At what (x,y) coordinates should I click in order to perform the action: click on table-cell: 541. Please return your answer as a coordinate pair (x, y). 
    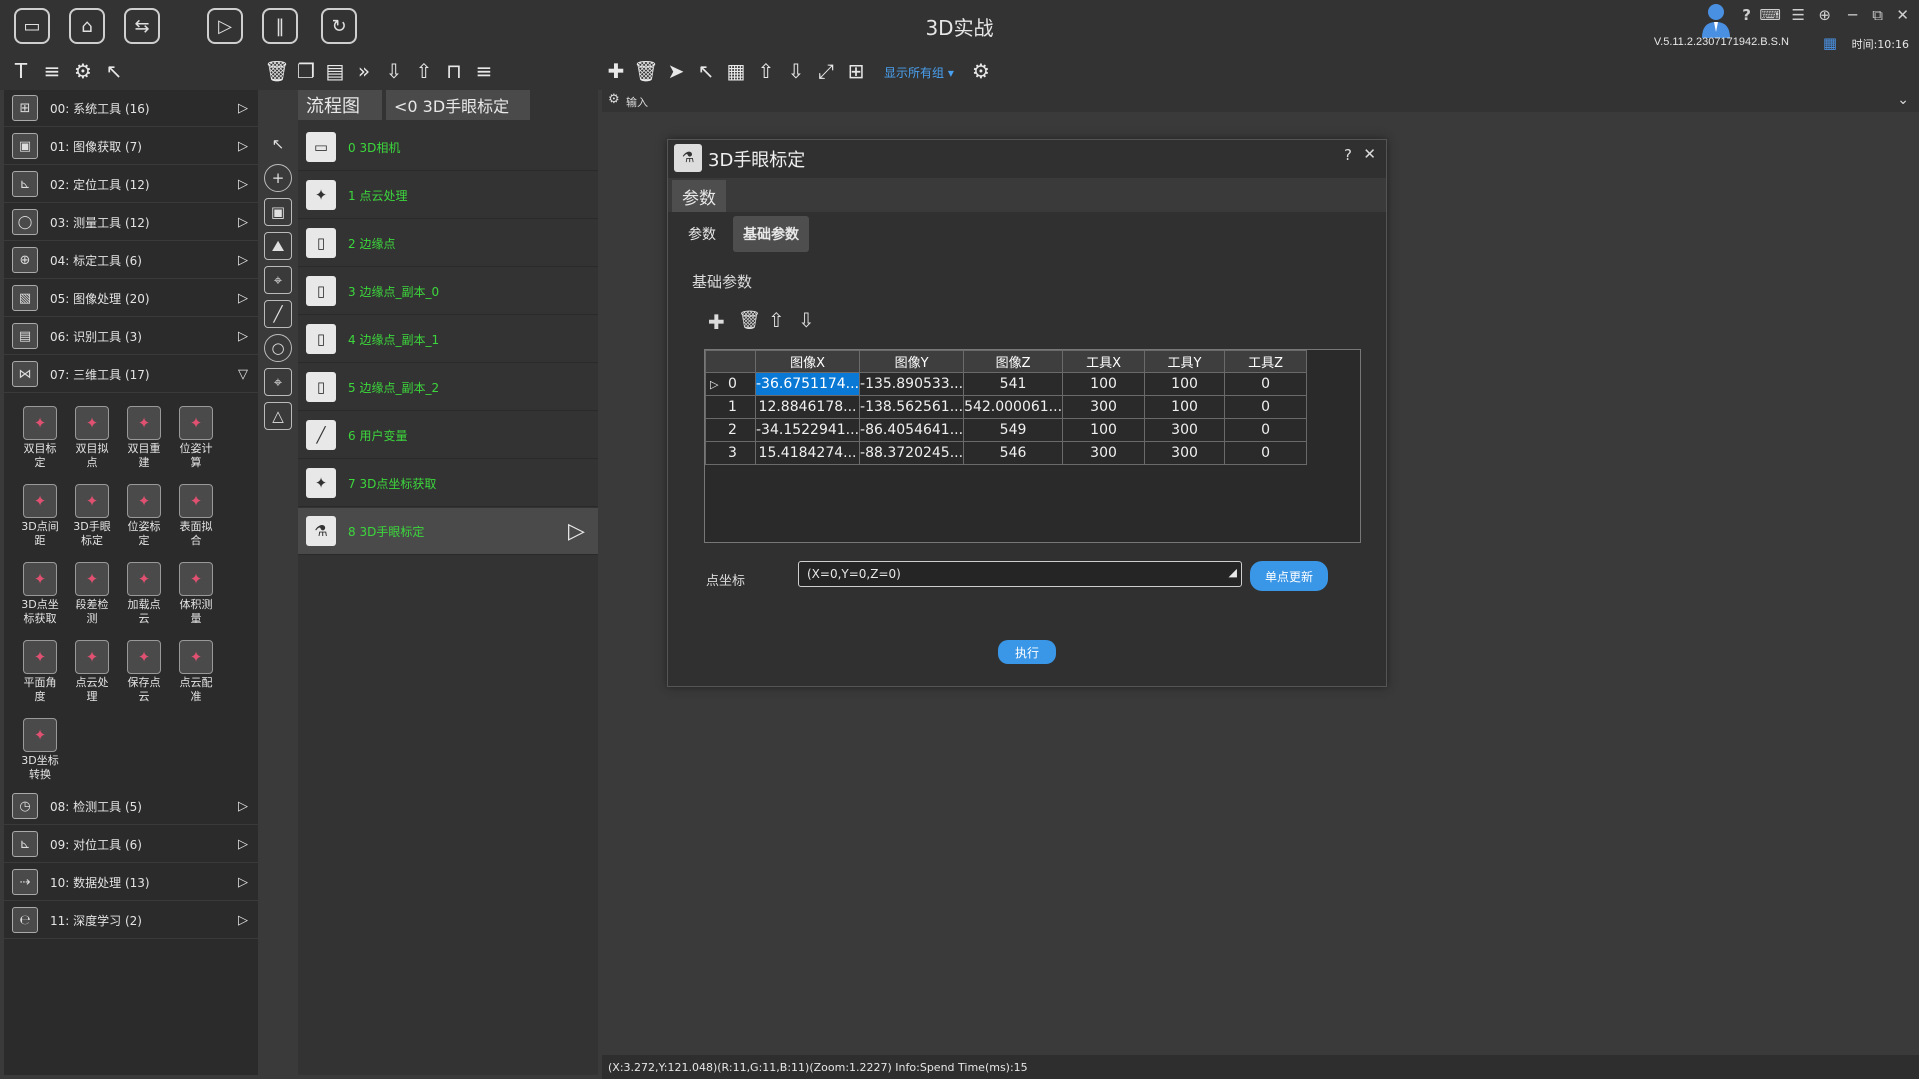
    Looking at the image, I should click on (1013, 384).